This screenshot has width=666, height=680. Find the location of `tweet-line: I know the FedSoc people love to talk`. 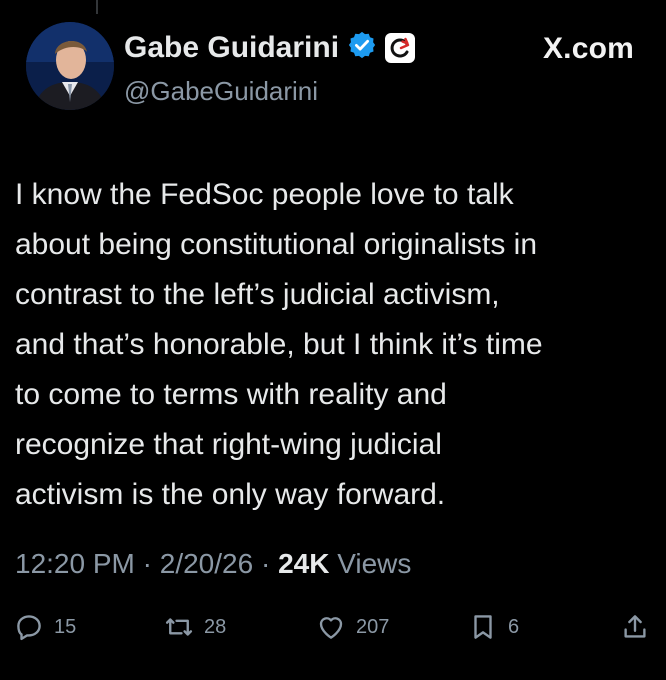

tweet-line: I know the FedSoc people love to talk is located at coordinates (264, 194).